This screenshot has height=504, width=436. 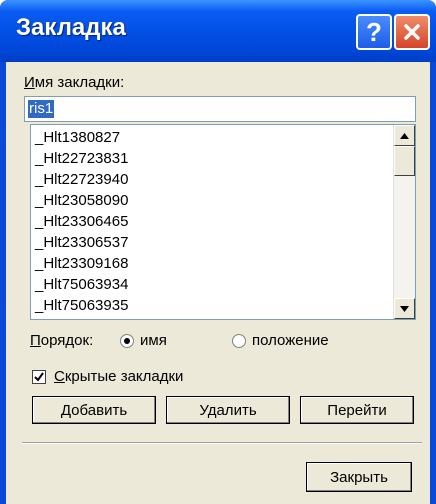 I want to click on list-item: _Hlt23306465, so click(x=81, y=221).